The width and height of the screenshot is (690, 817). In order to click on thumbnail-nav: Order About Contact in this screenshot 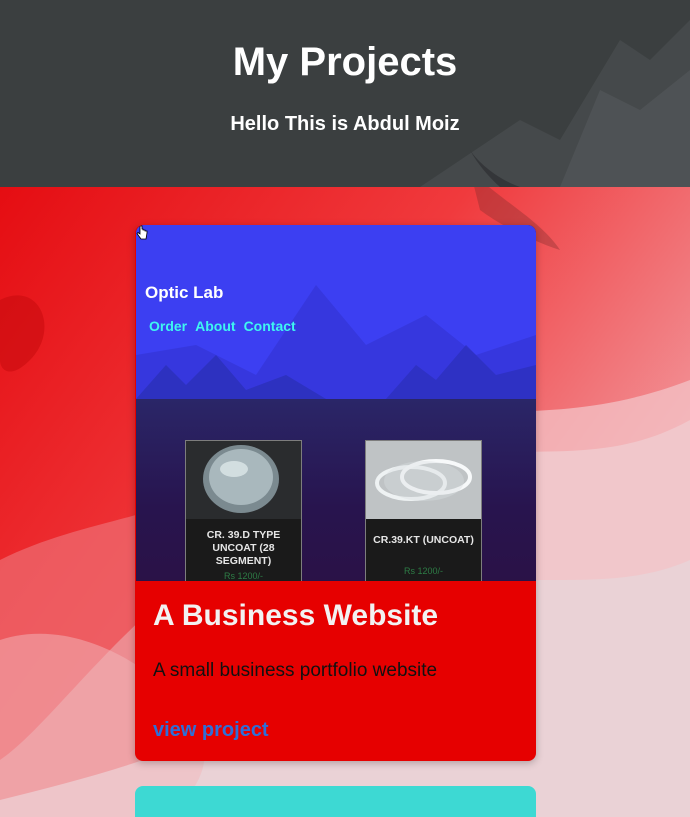, I will do `click(222, 326)`.